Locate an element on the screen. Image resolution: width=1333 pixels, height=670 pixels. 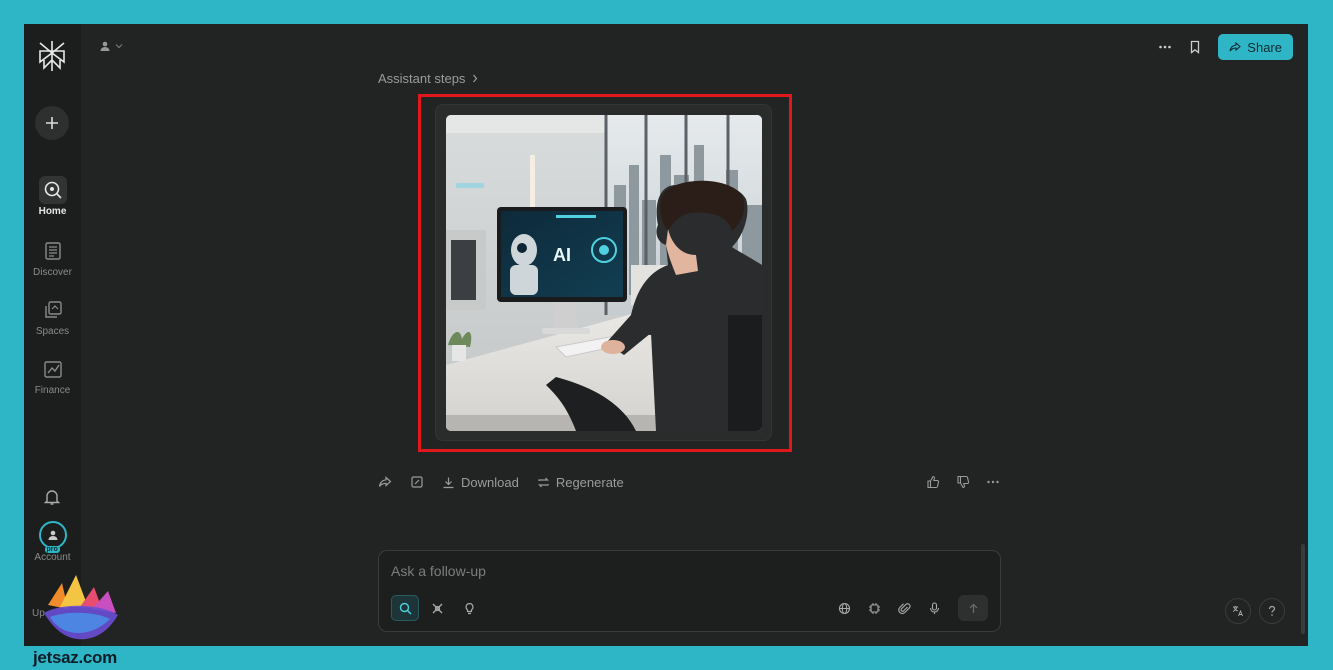
thumbs-down-icon is located at coordinates (963, 482).